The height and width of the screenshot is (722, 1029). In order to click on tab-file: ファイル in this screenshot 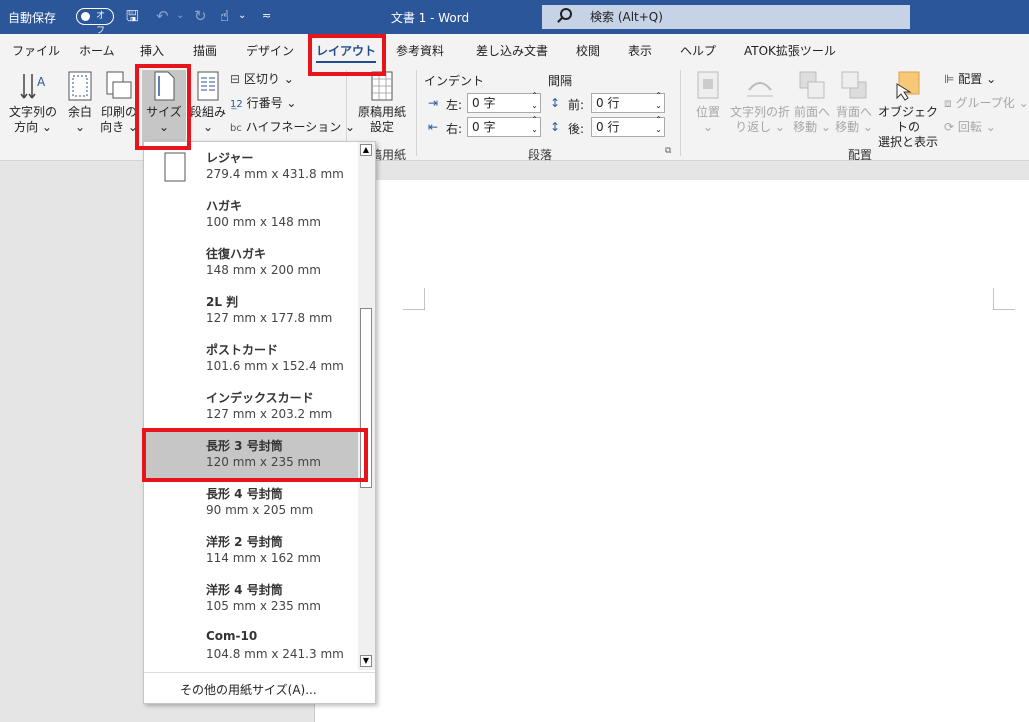, I will do `click(36, 50)`.